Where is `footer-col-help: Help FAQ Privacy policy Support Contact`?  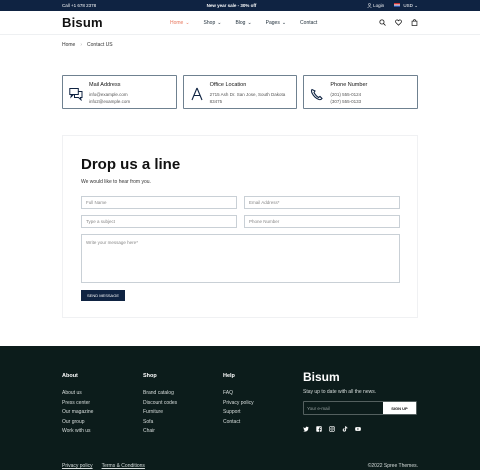
footer-col-help: Help FAQ Privacy policy Support Contact is located at coordinates (238, 400).